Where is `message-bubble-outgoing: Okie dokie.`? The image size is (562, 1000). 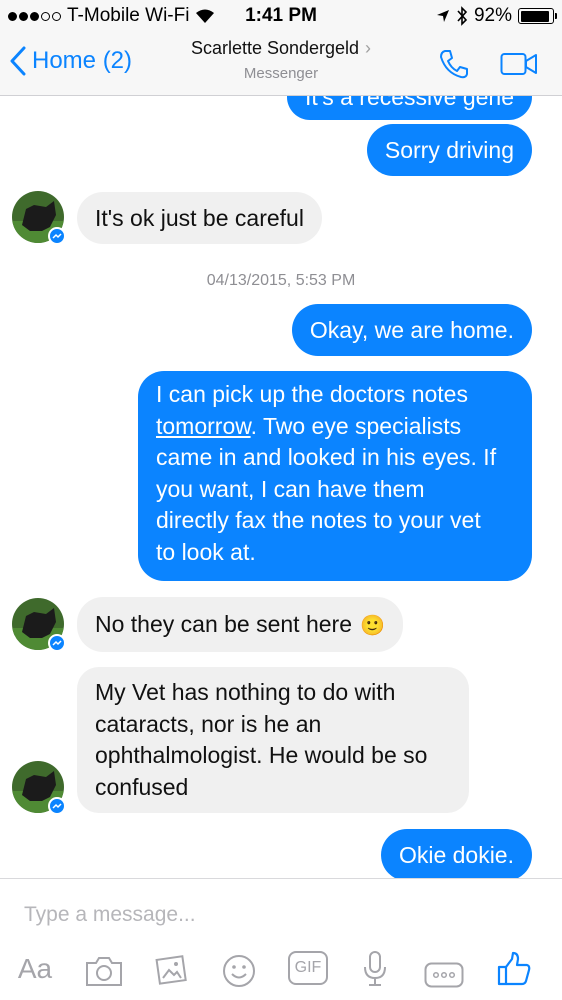
message-bubble-outgoing: Okie dokie. is located at coordinates (456, 853).